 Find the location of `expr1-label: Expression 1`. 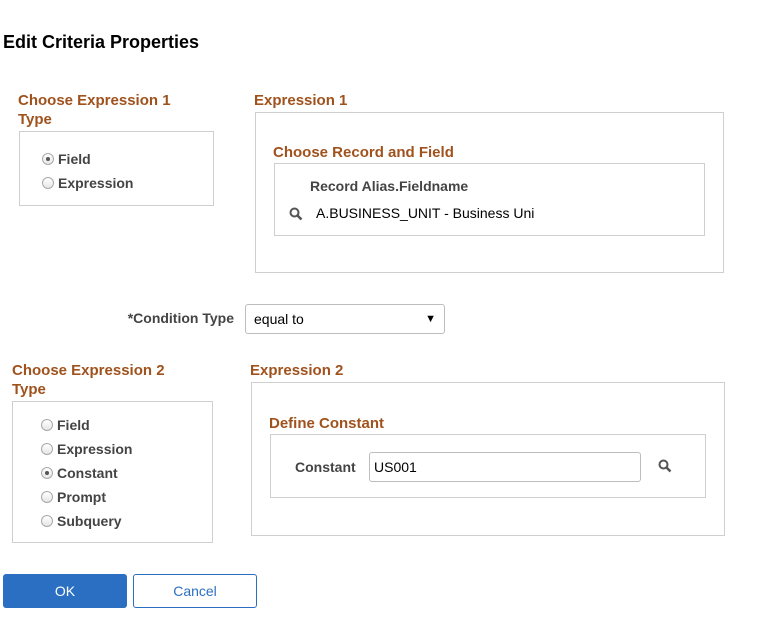

expr1-label: Expression 1 is located at coordinates (301, 100).